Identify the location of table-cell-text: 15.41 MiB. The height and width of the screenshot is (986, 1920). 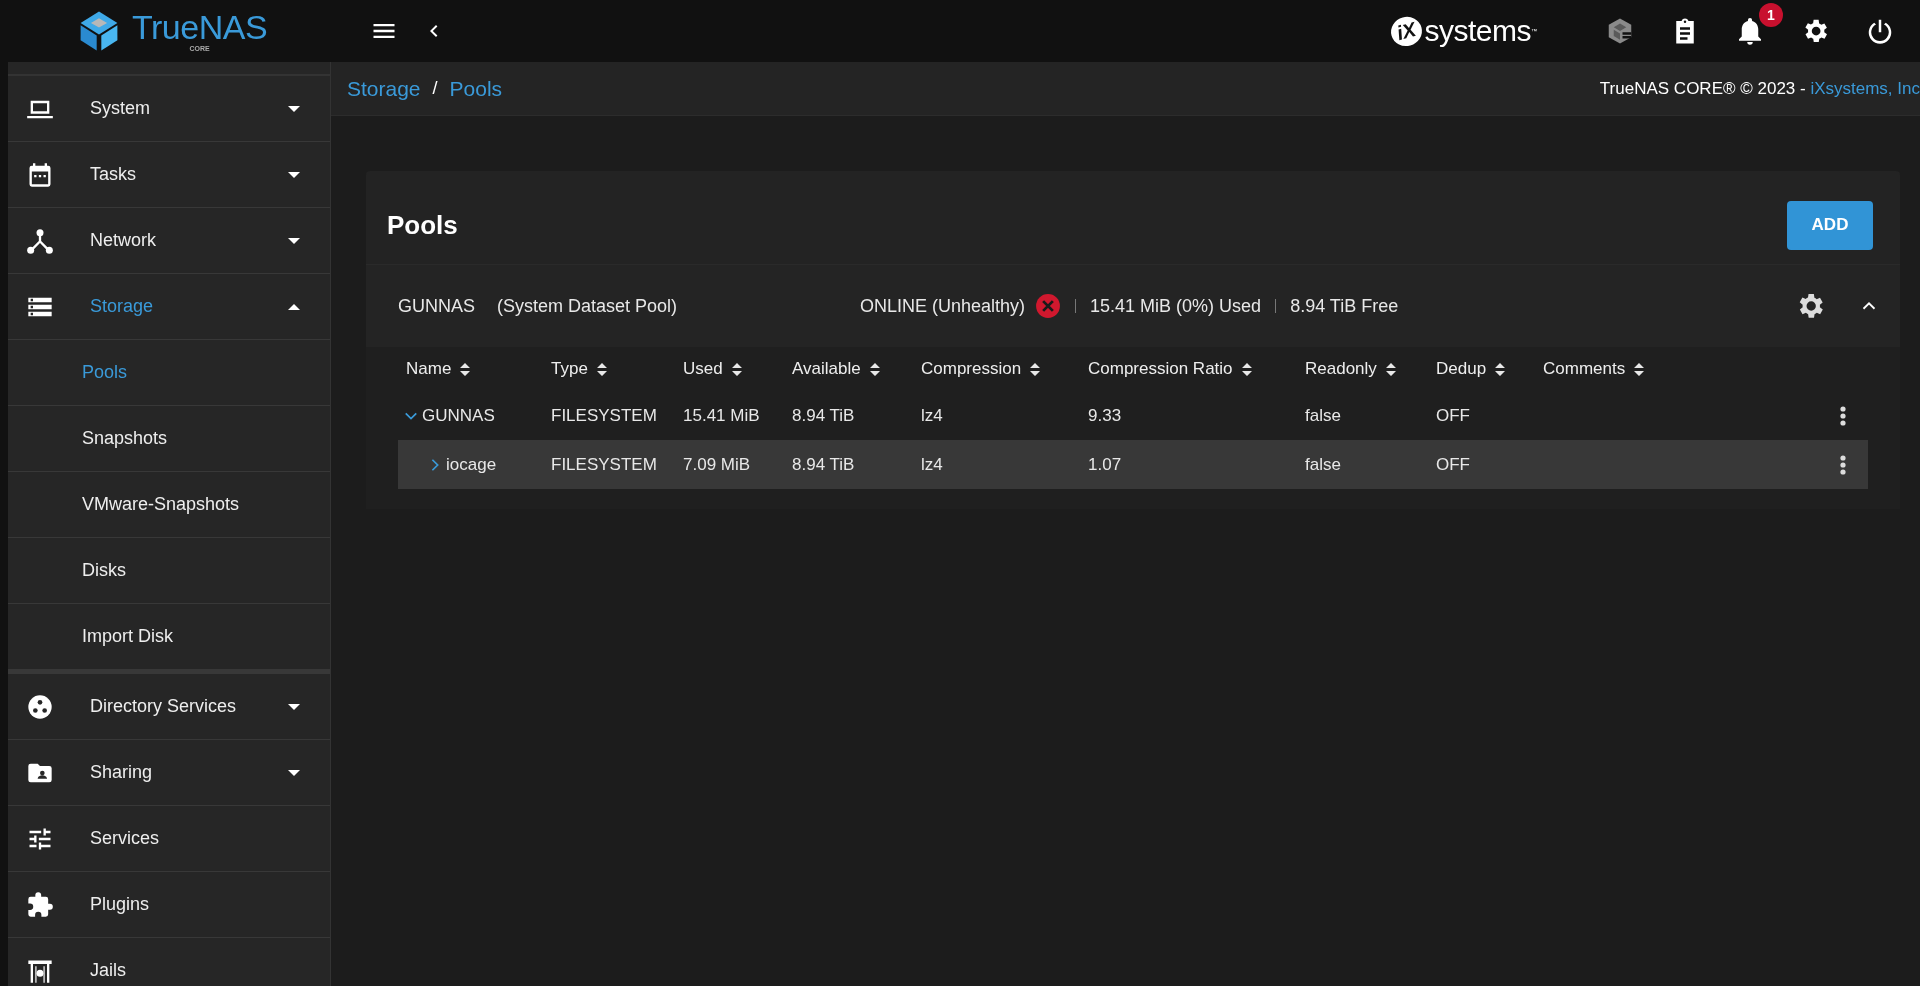
(721, 415).